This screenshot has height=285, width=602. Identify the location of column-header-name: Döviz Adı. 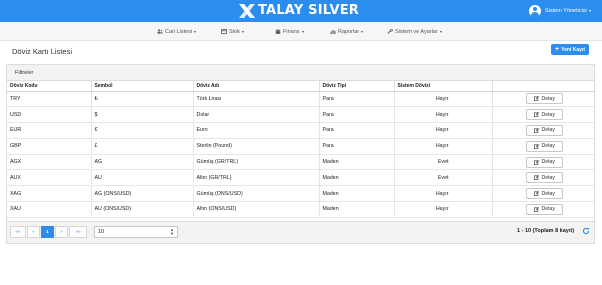
(256, 86).